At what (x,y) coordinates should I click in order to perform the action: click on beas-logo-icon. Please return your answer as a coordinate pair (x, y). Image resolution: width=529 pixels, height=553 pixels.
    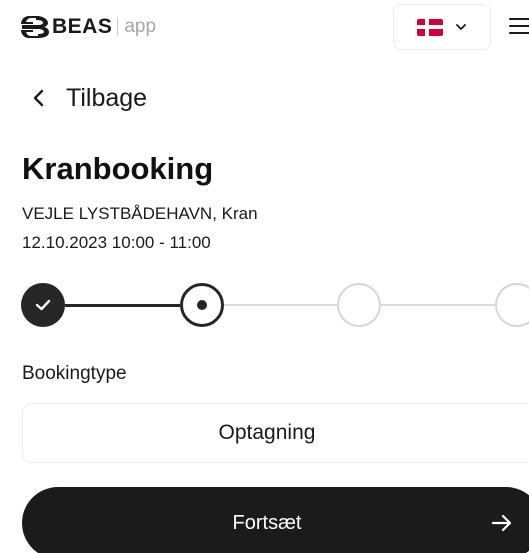
    Looking at the image, I should click on (35, 27).